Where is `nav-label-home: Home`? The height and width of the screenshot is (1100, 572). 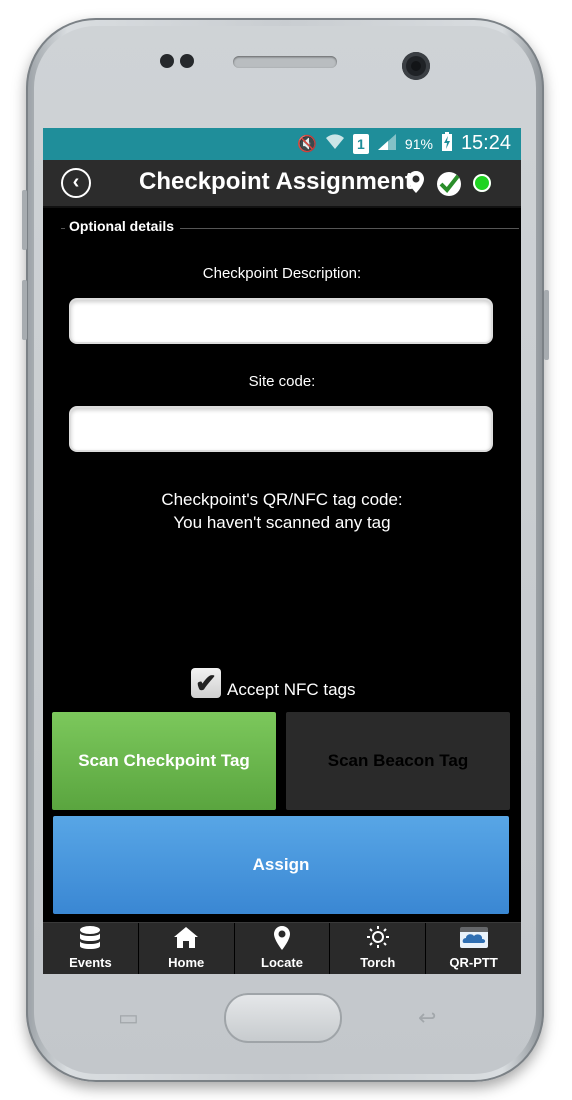 nav-label-home: Home is located at coordinates (186, 962).